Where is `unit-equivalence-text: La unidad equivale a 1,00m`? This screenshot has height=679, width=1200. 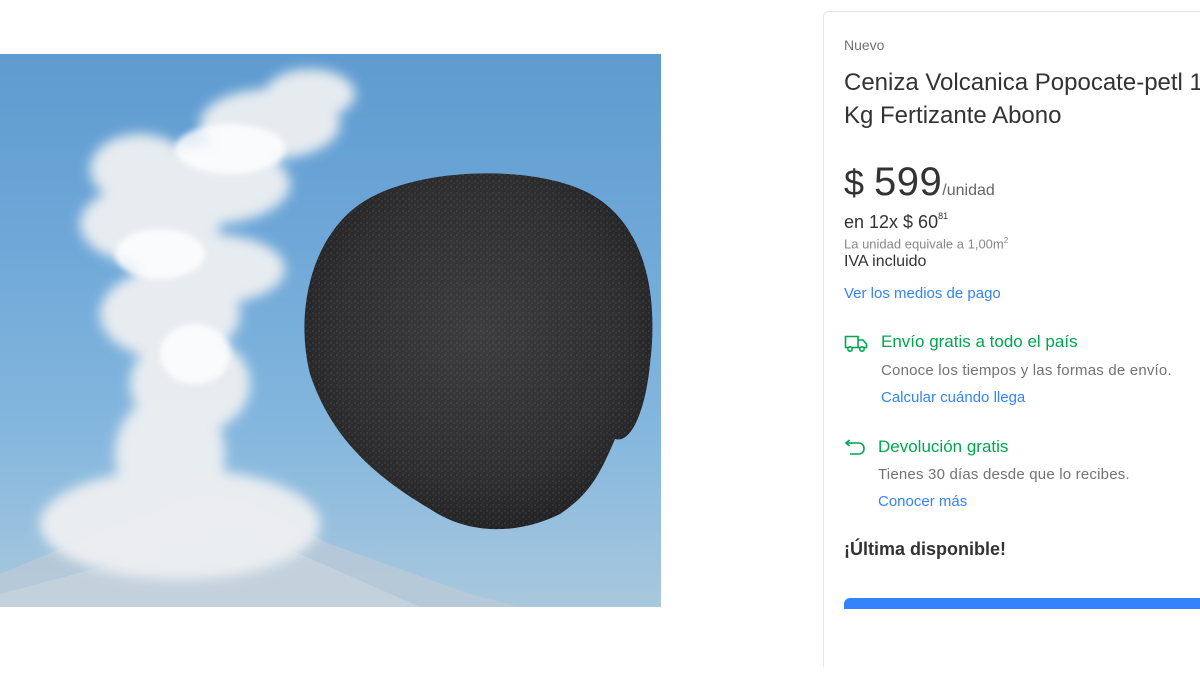
unit-equivalence-text: La unidad equivale a 1,00m is located at coordinates (924, 244).